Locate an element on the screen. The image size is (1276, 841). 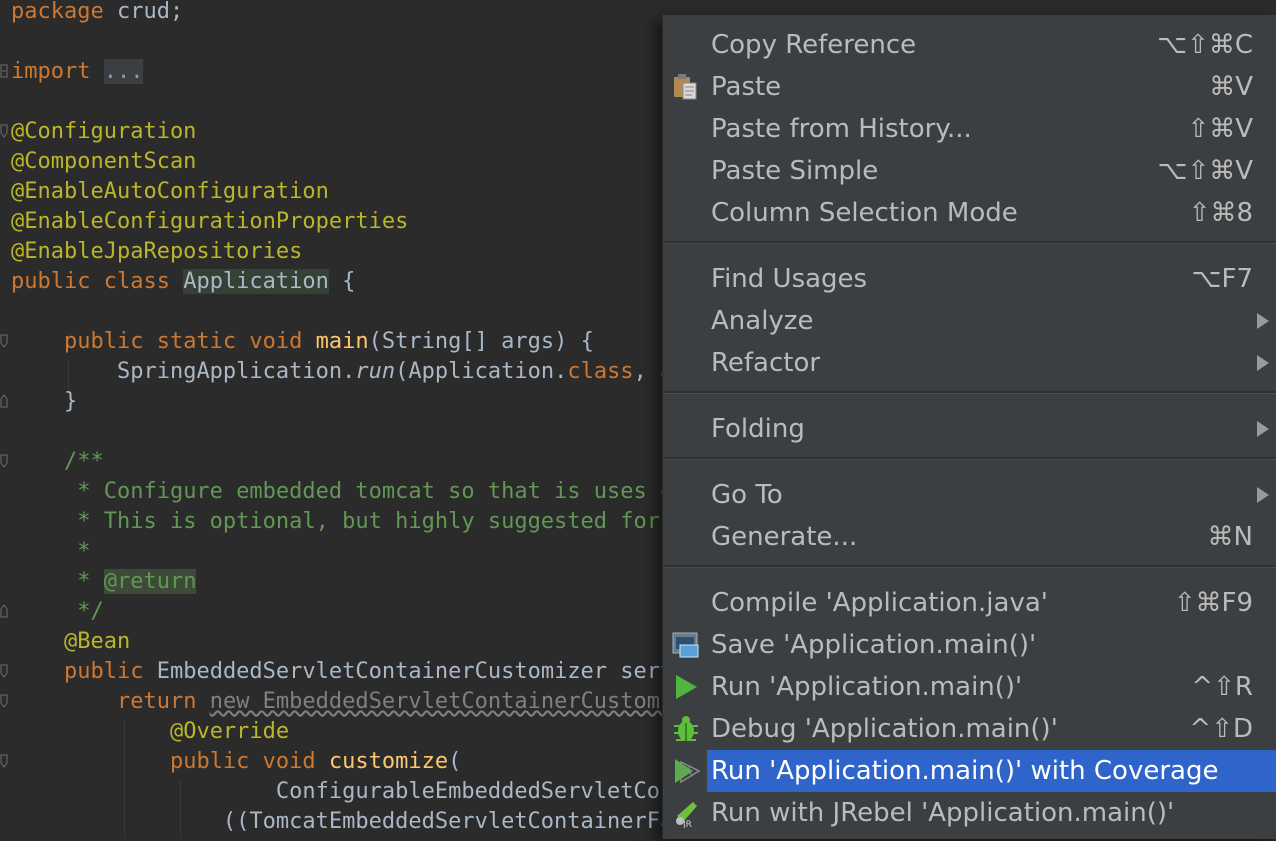
menu-item-compile: Compile 'Application.java' ⇧⌘F9 is located at coordinates (969, 603).